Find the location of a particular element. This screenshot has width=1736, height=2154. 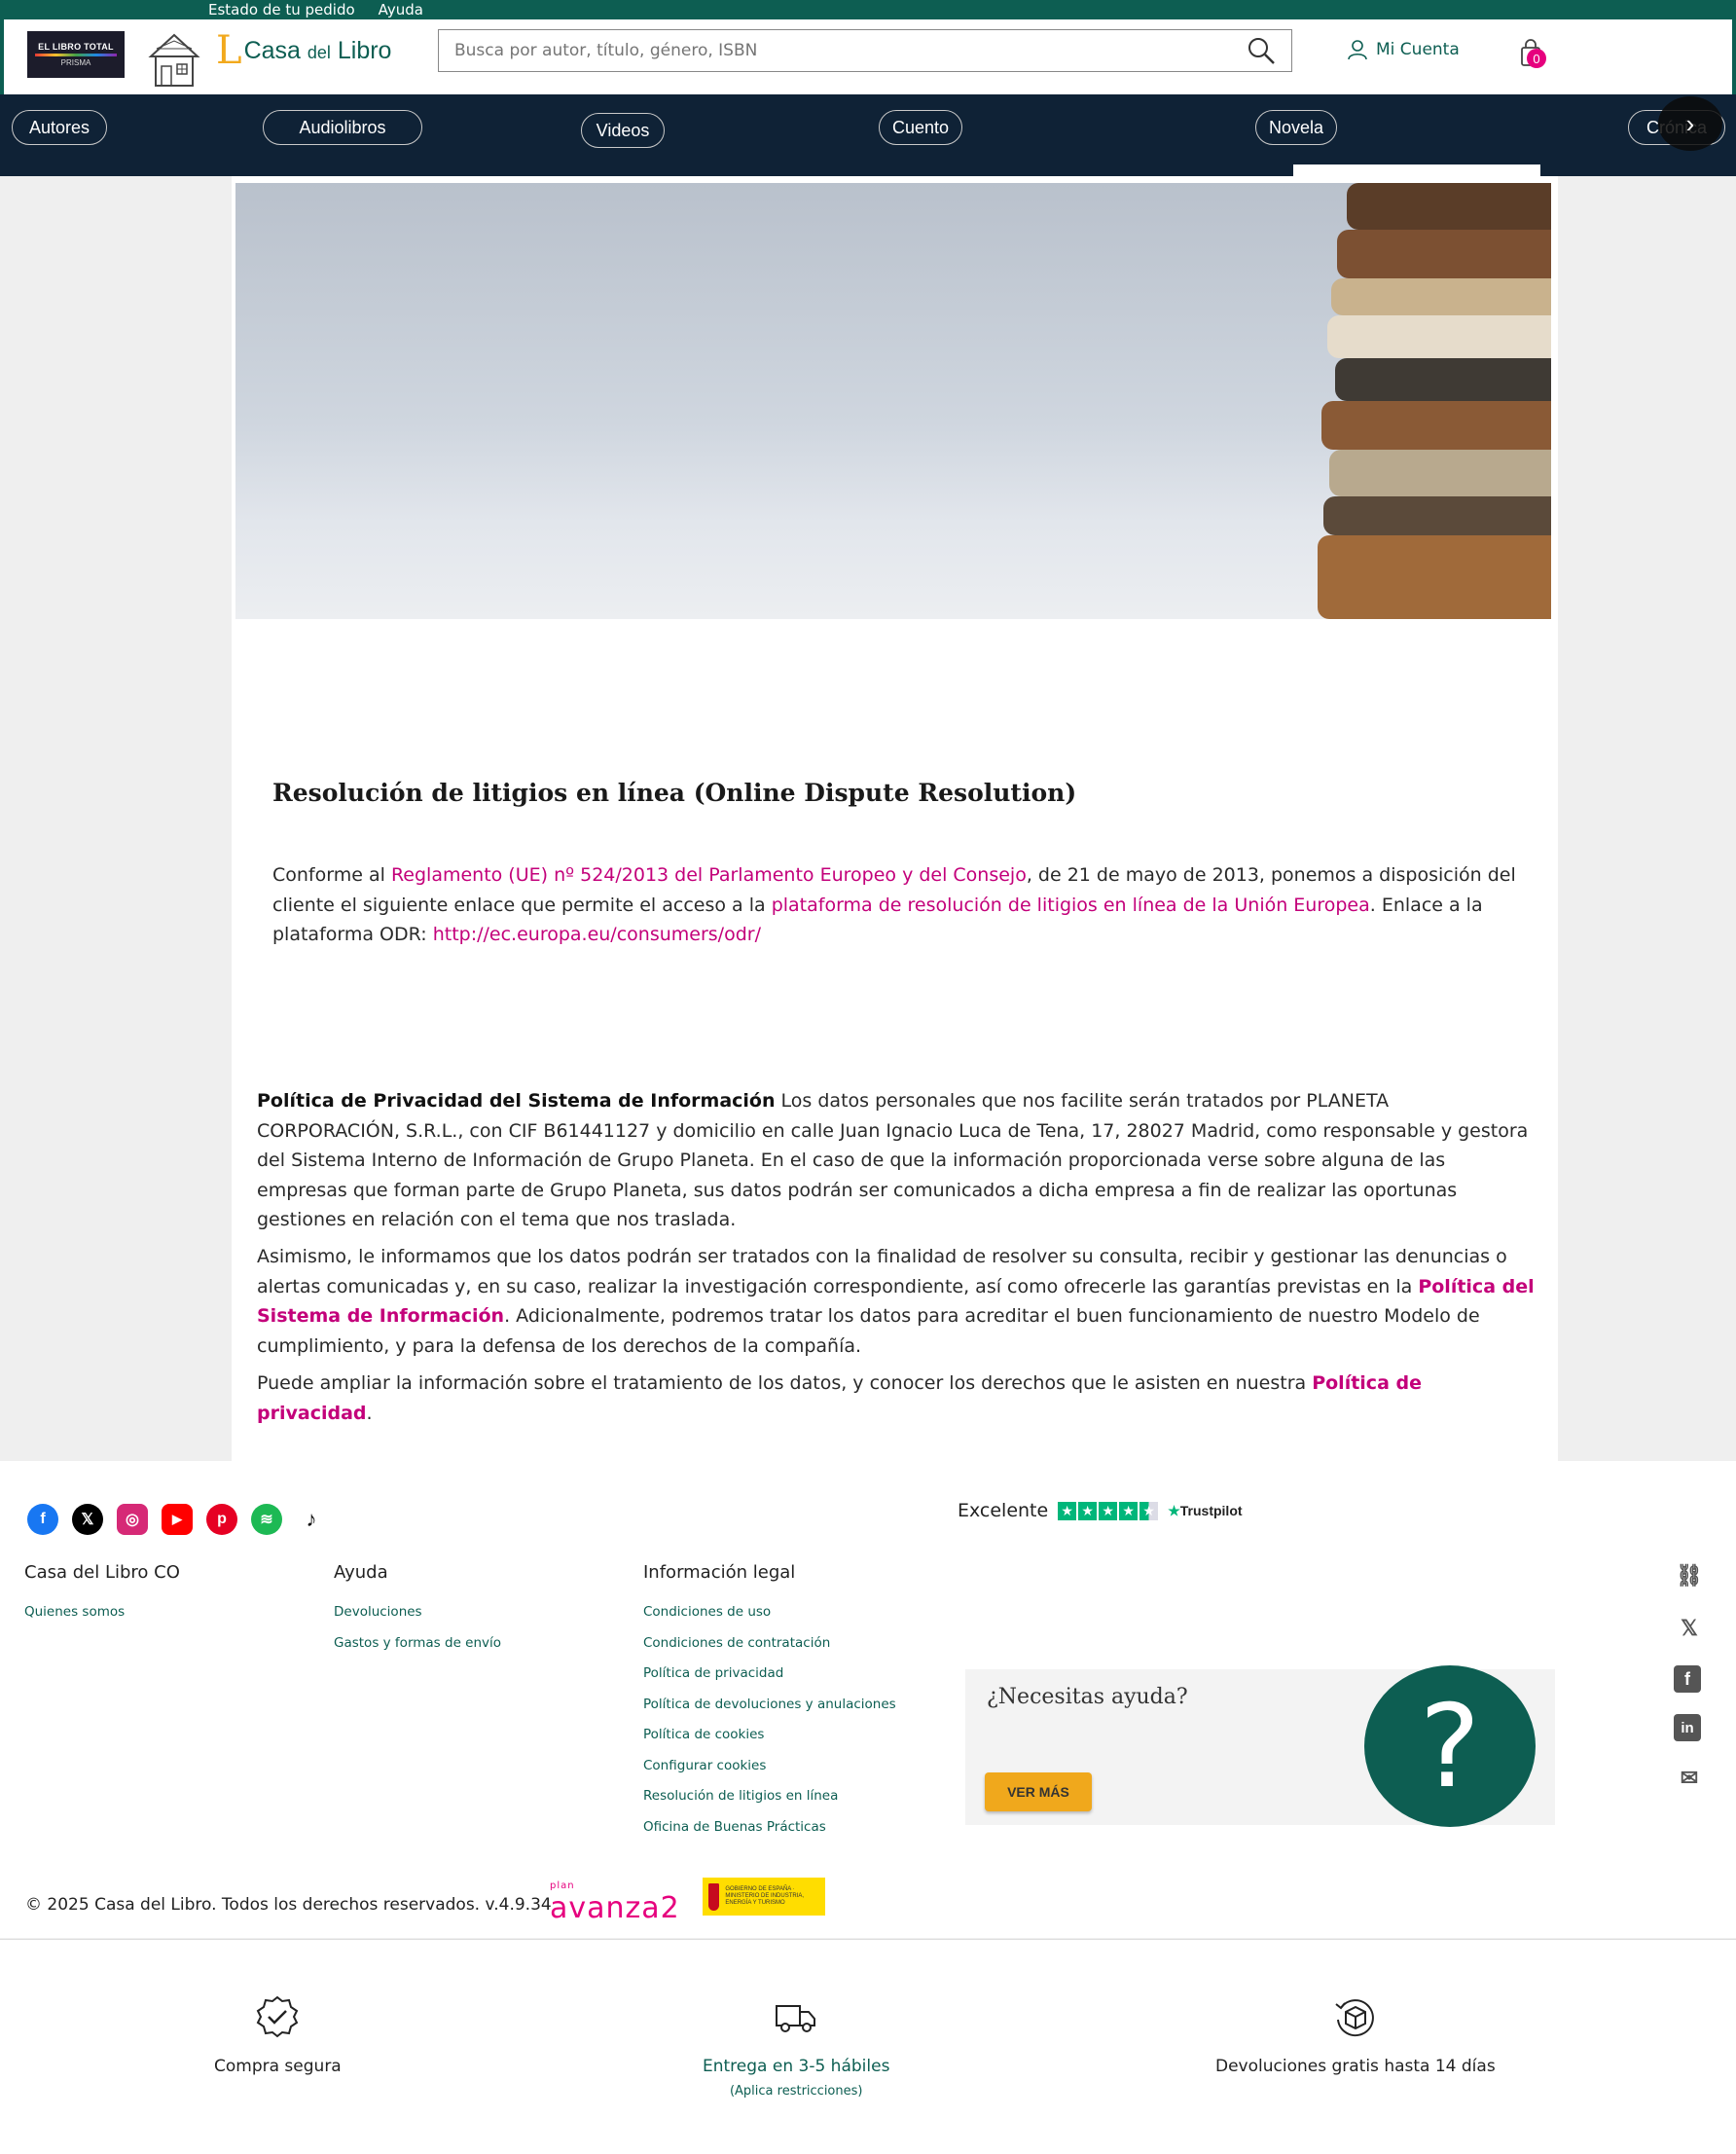

feature-label: Compra segura is located at coordinates (278, 2066).